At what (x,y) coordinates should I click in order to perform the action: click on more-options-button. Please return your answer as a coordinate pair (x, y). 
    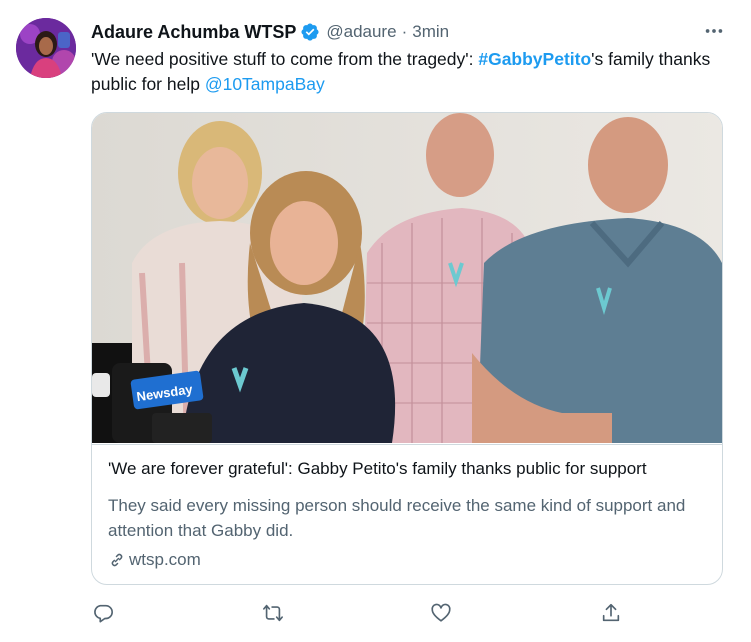
    Looking at the image, I should click on (714, 31).